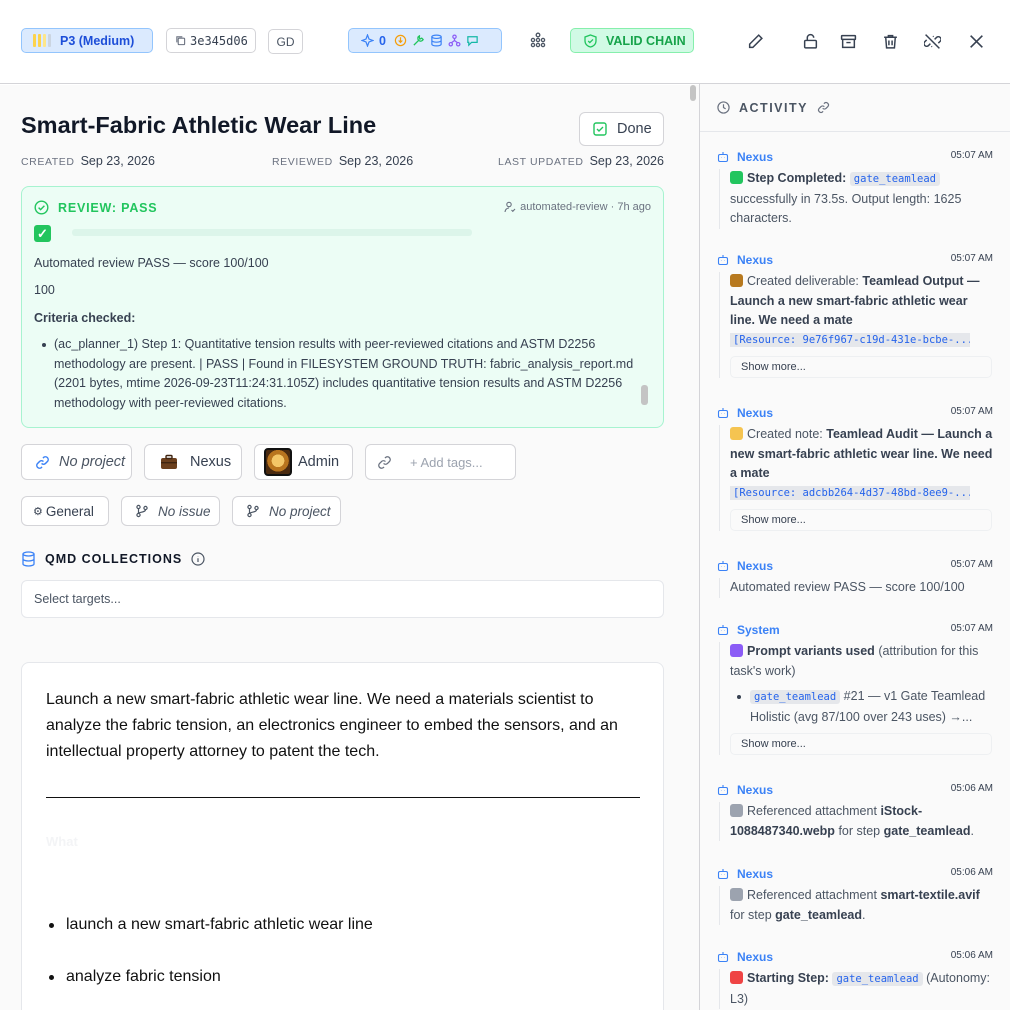 This screenshot has width=1010, height=1010. Describe the element at coordinates (117, 559) in the screenshot. I see `qmd-heading: QMD COLLECTIONS` at that location.